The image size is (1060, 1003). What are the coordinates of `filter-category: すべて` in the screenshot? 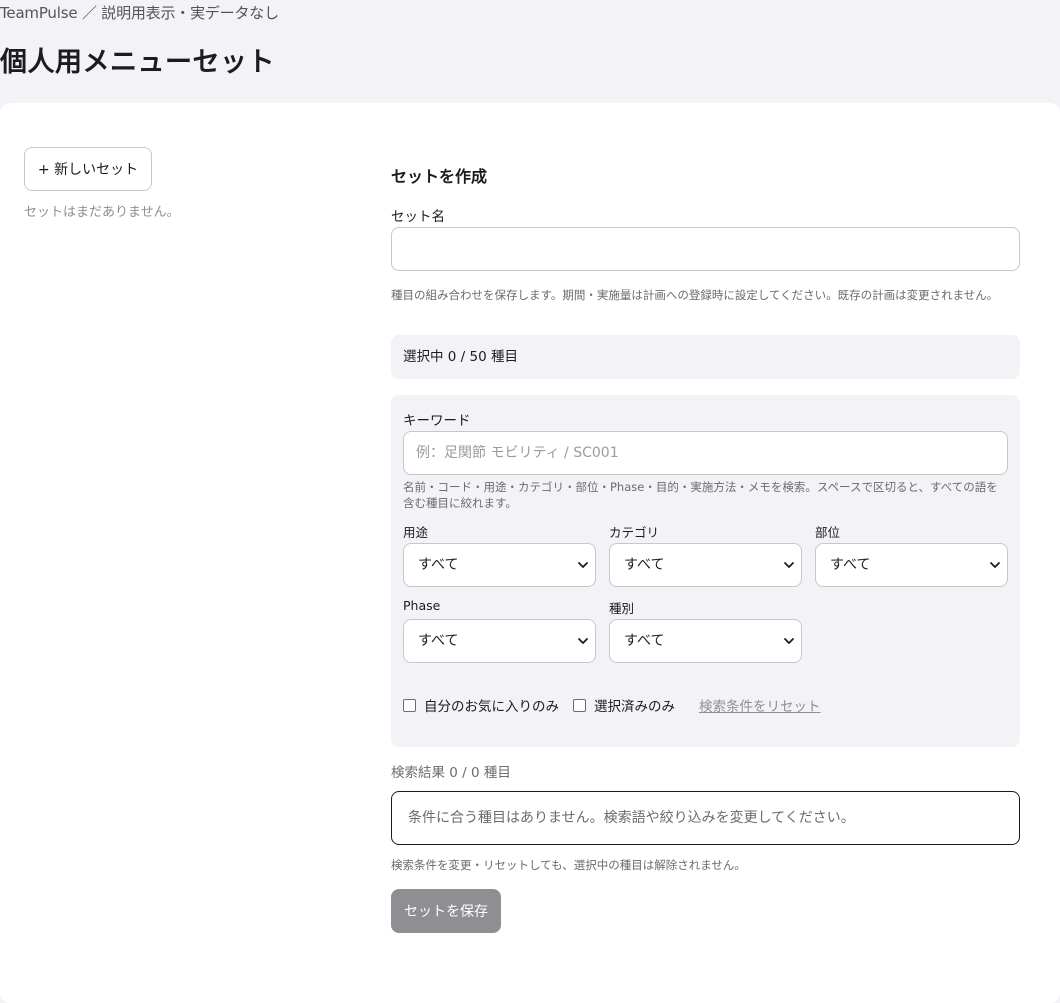 It's located at (705, 565).